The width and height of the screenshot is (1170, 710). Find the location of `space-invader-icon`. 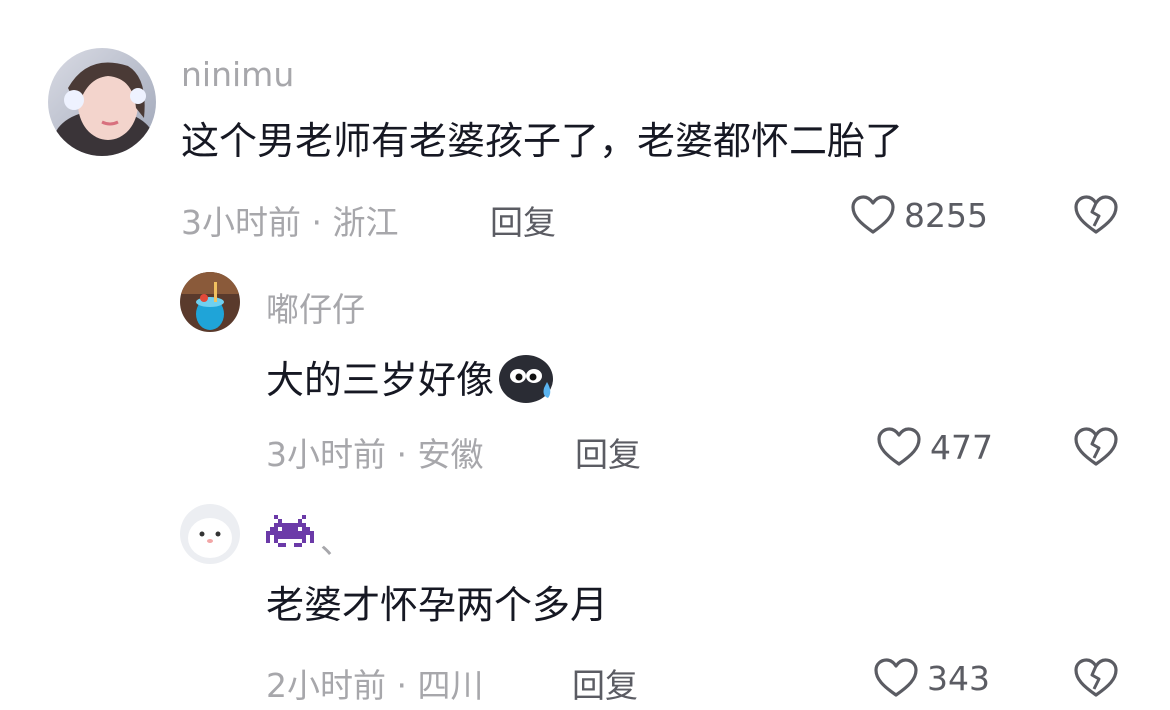

space-invader-icon is located at coordinates (290, 539).